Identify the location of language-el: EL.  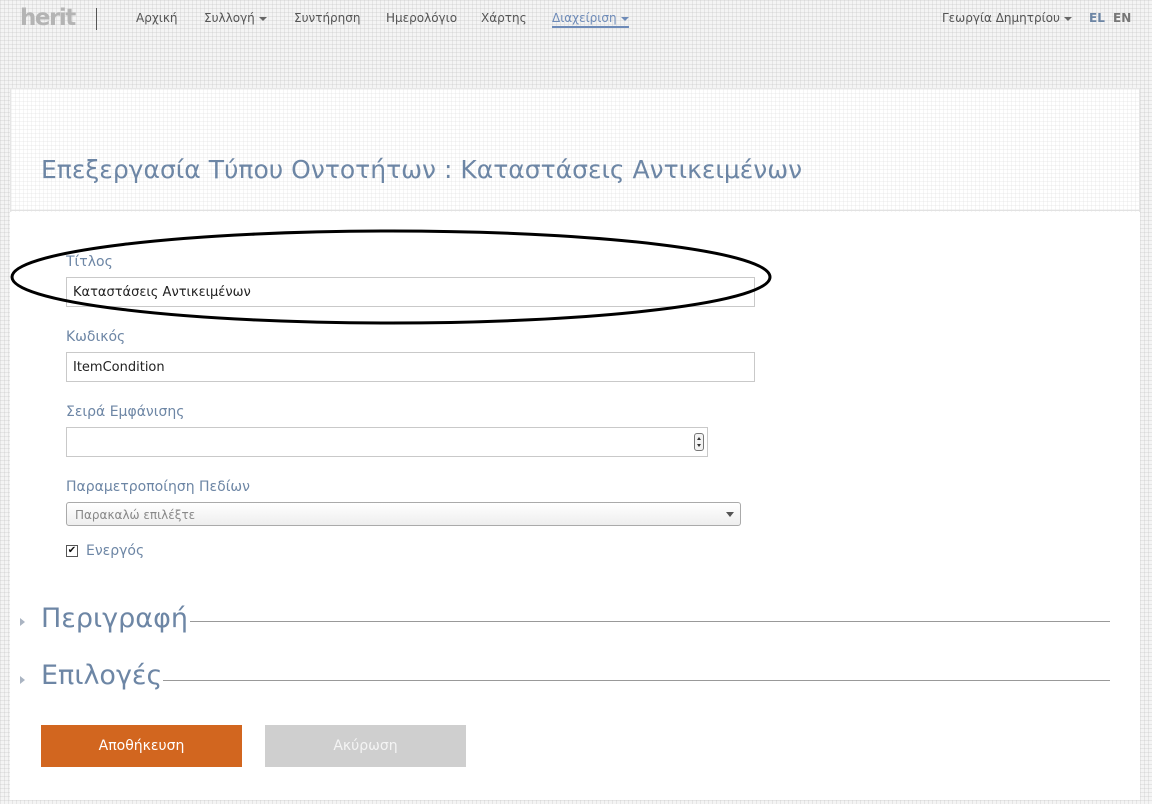
(1097, 18).